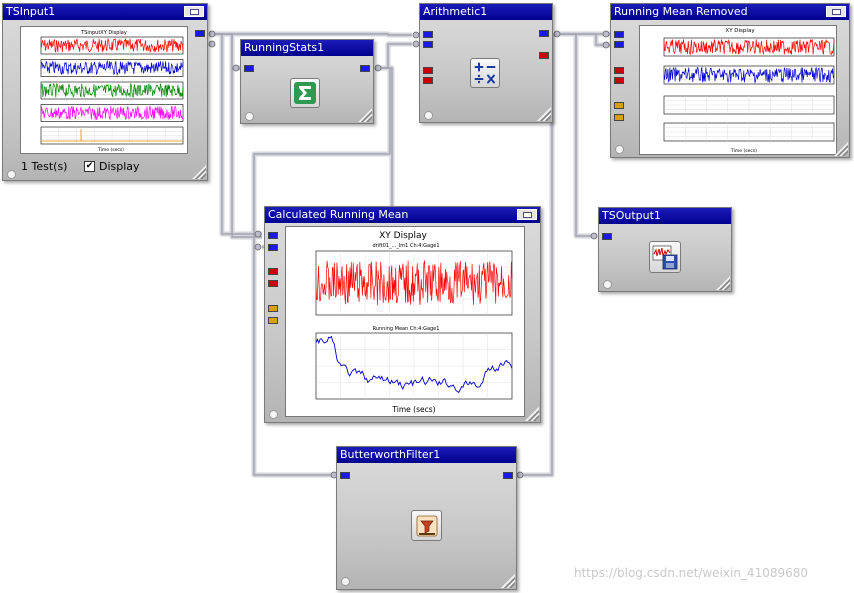 The width and height of the screenshot is (854, 593). What do you see at coordinates (508, 475) in the screenshot?
I see `butterworth-output-port` at bounding box center [508, 475].